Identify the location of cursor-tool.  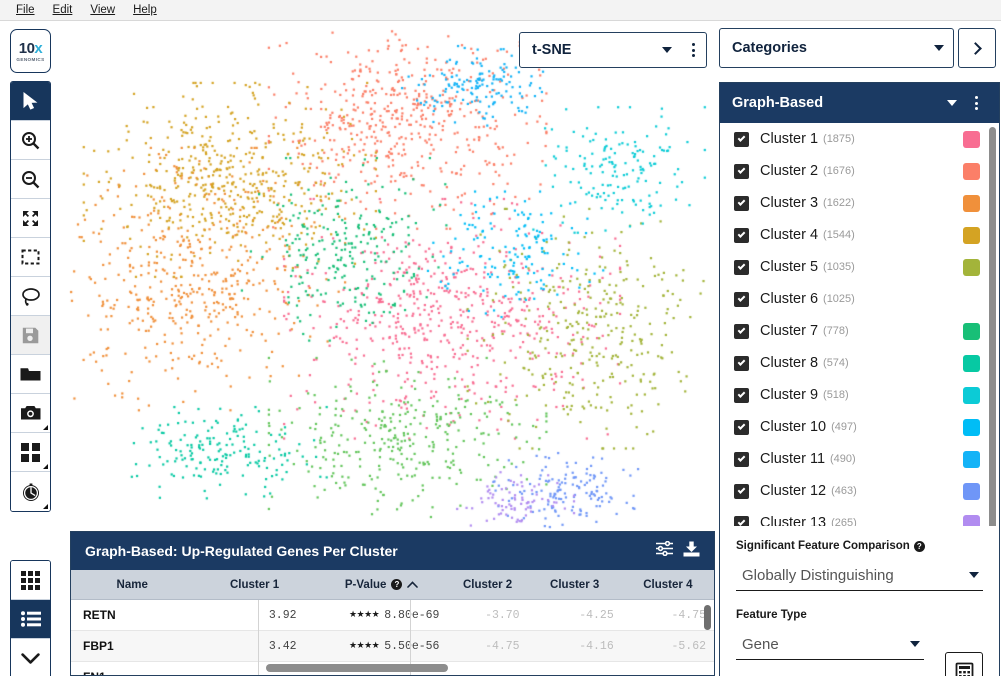
(30, 101).